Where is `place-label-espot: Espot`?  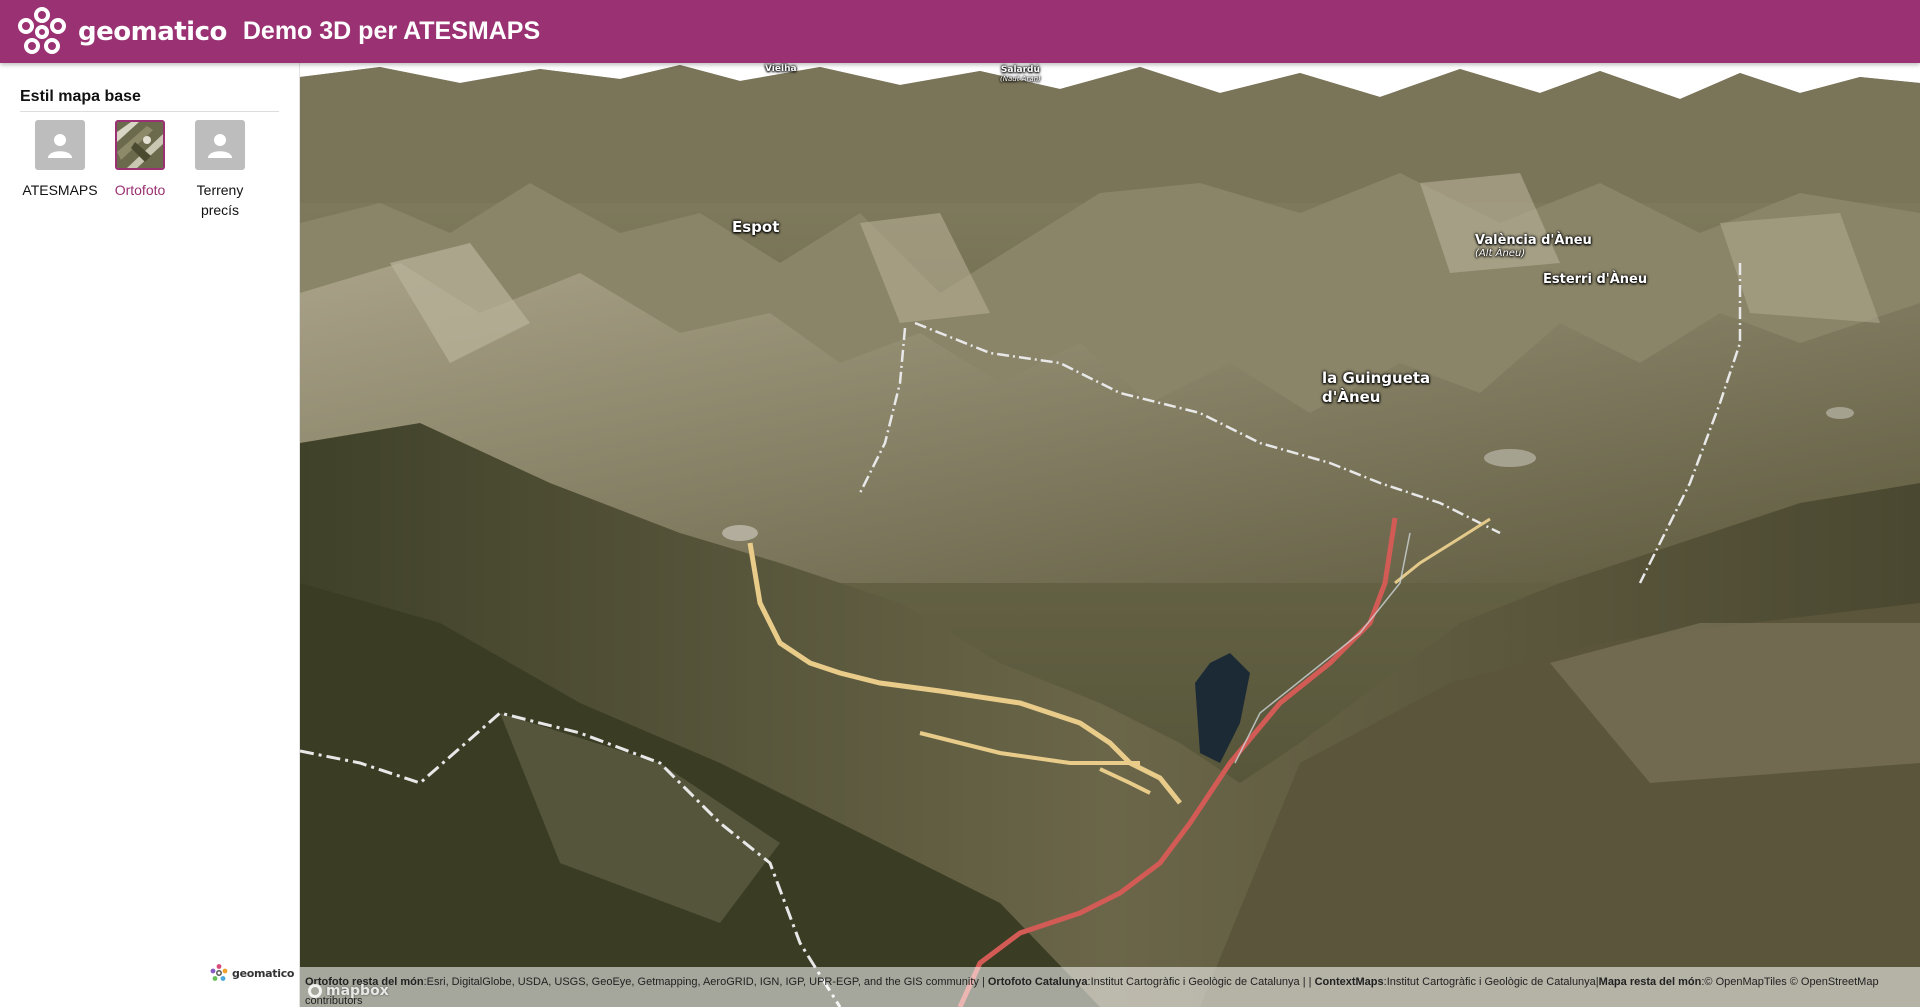 place-label-espot: Espot is located at coordinates (755, 227).